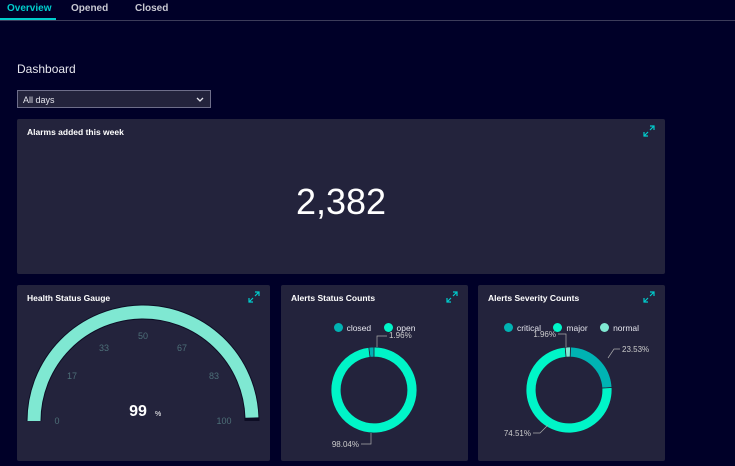  What do you see at coordinates (114, 99) in the screenshot?
I see `days-filter-select: All days` at bounding box center [114, 99].